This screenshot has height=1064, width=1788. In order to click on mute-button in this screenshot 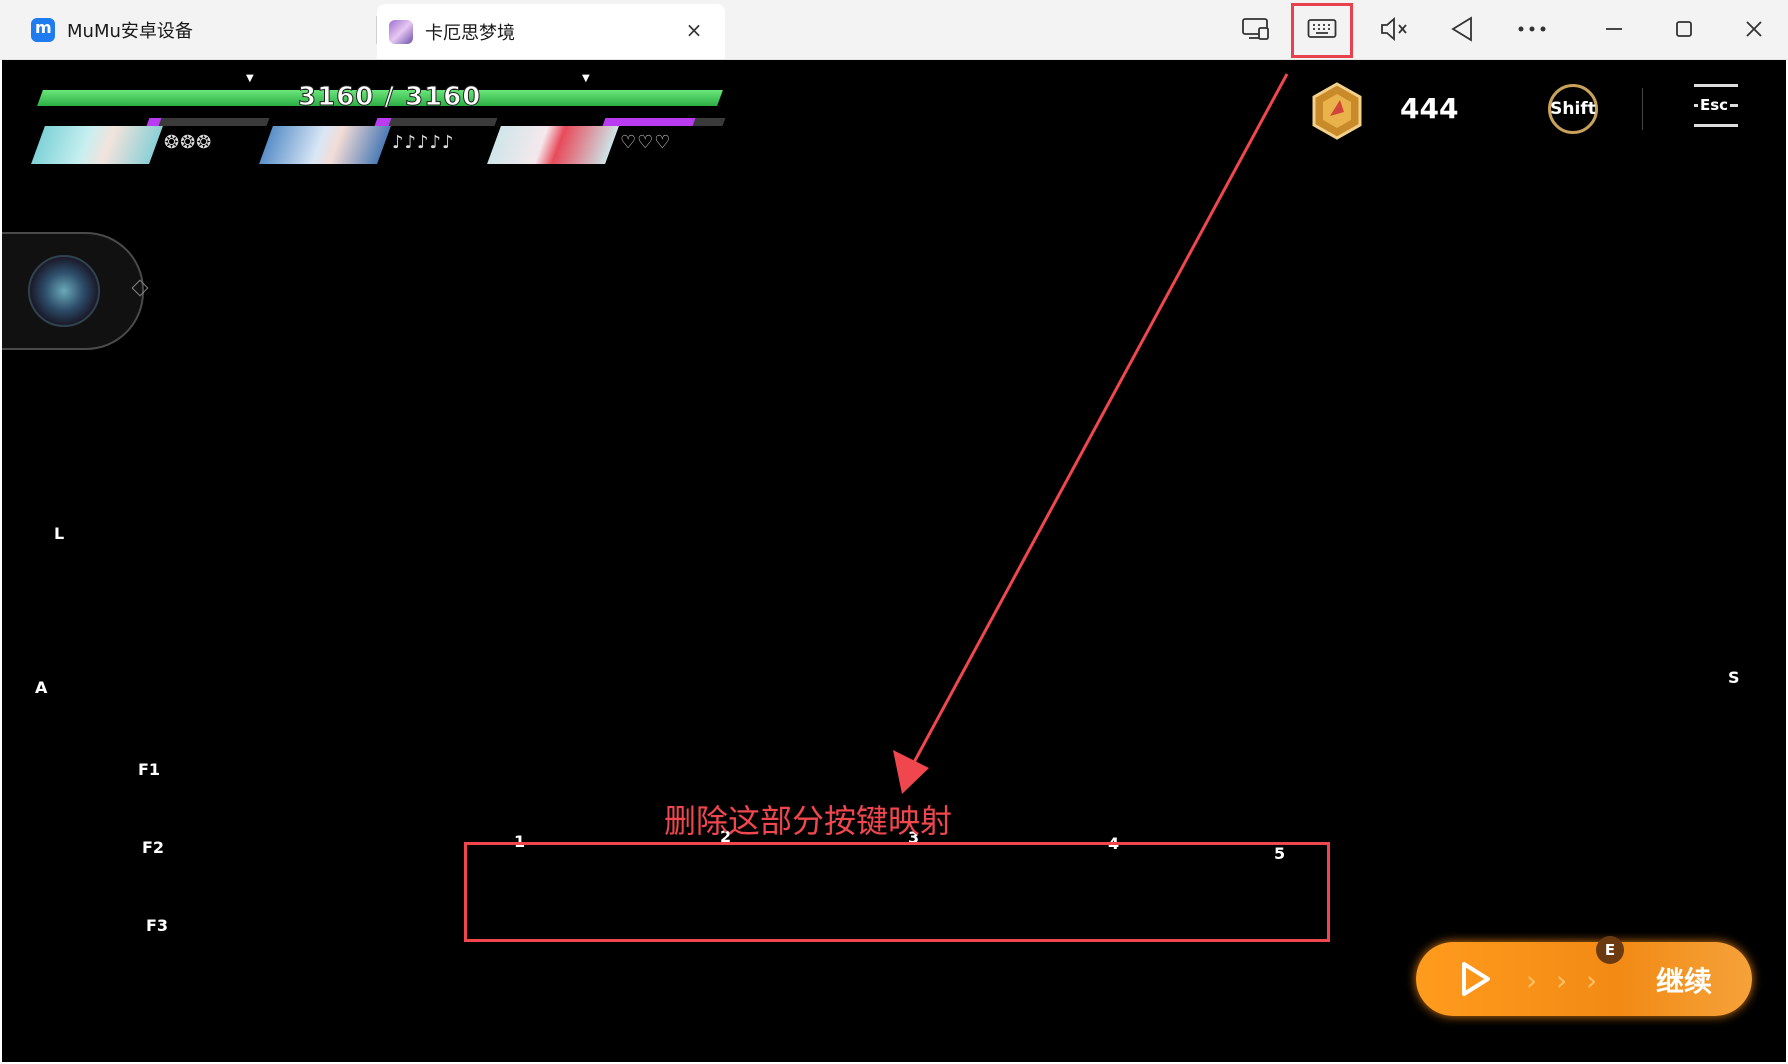, I will do `click(1394, 29)`.